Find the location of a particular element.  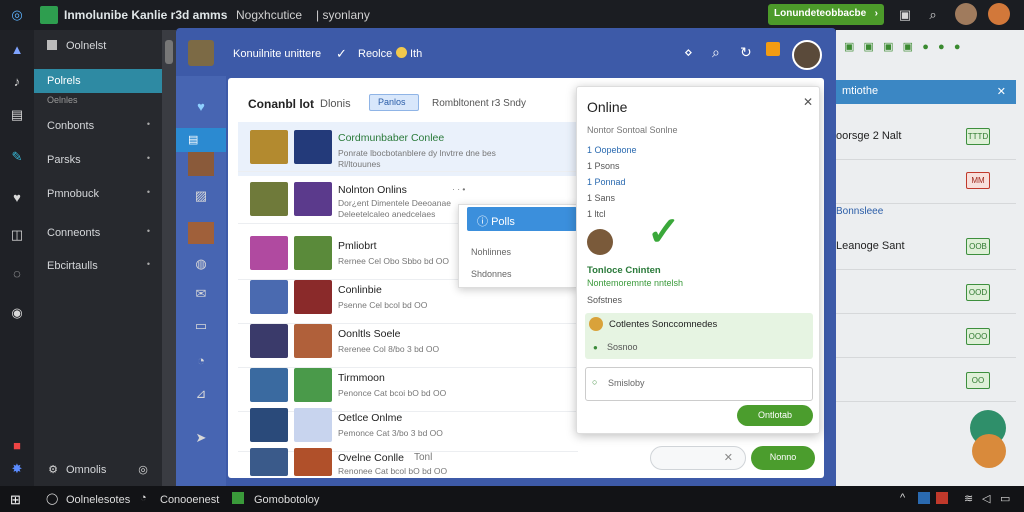

taskbar-item: Gomobotoloy is located at coordinates (286, 500).